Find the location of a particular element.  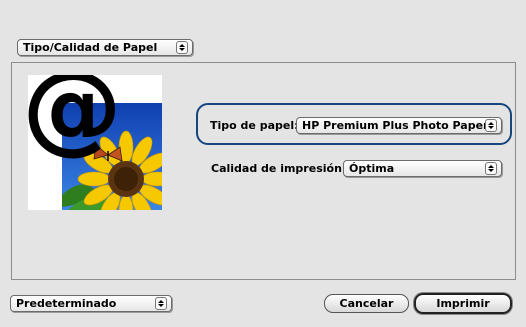

panel-selector-popup: Tipo/Calidad de Papel is located at coordinates (105, 47).